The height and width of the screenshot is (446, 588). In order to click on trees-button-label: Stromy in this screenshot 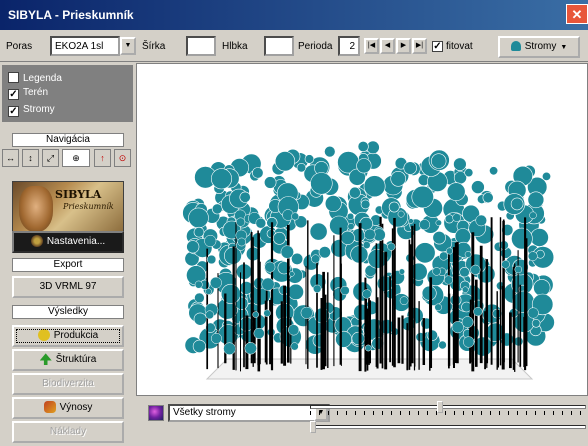, I will do `click(540, 46)`.